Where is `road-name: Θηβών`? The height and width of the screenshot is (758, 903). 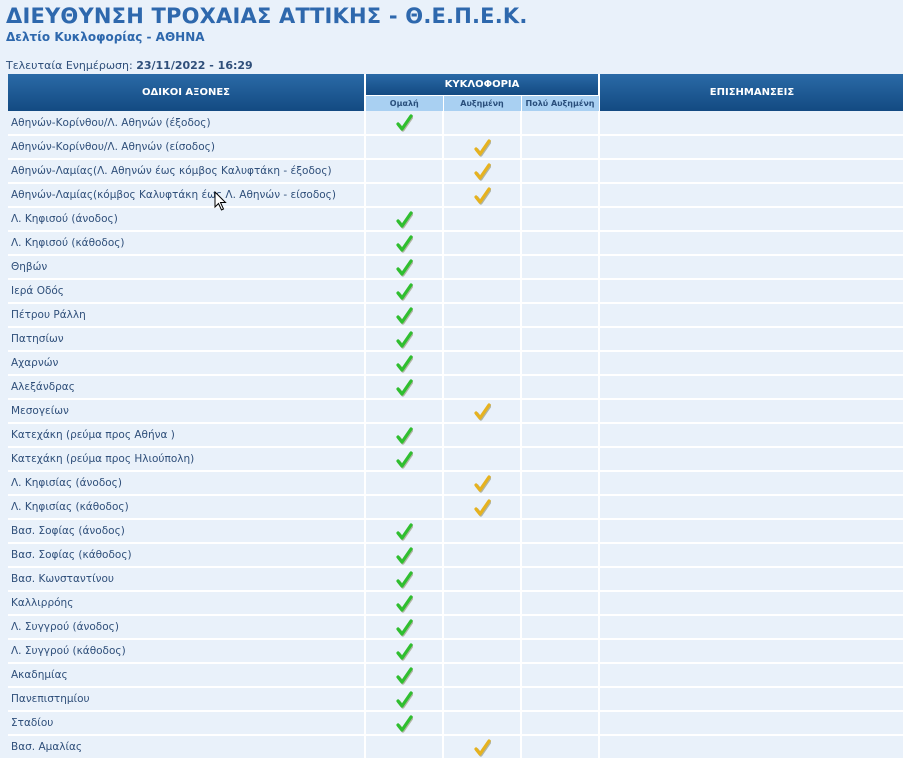 road-name: Θηβών is located at coordinates (187, 267).